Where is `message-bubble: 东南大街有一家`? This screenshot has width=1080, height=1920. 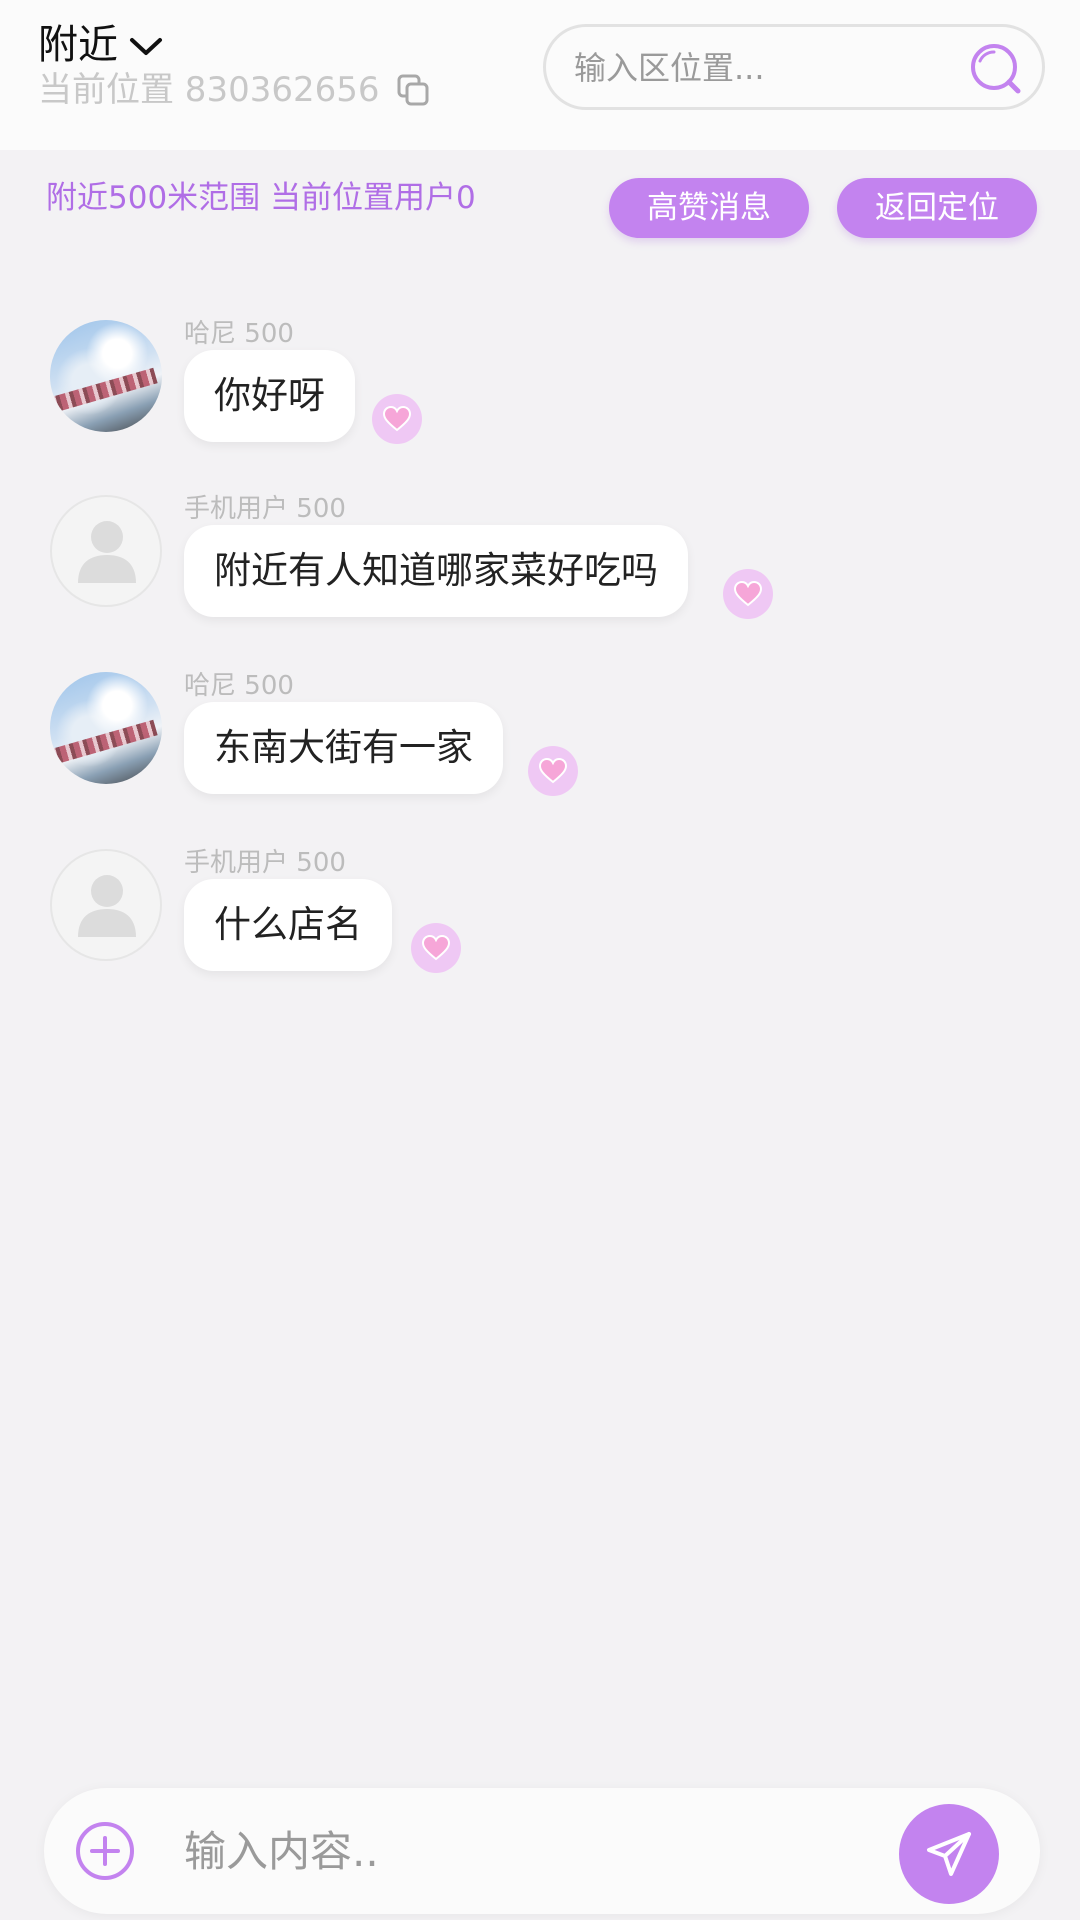 message-bubble: 东南大街有一家 is located at coordinates (343, 748).